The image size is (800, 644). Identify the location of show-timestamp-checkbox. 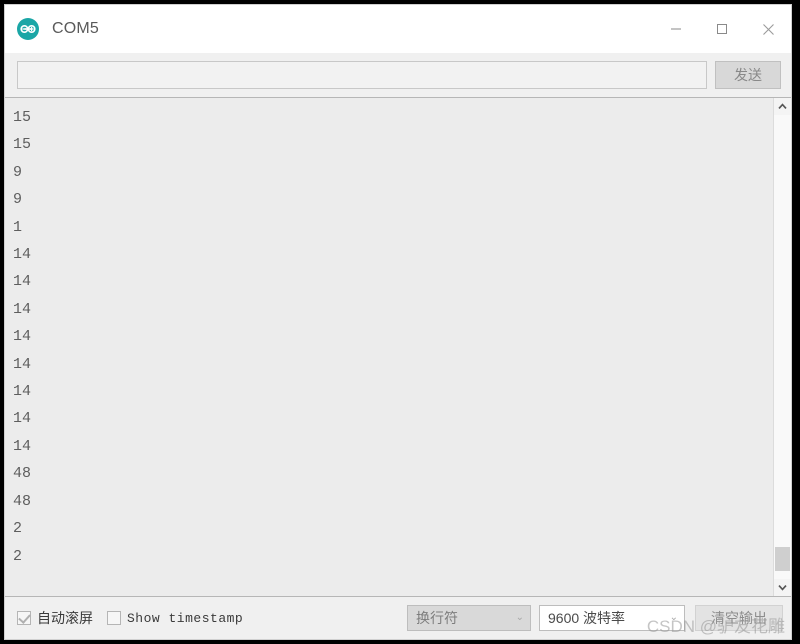
(114, 618).